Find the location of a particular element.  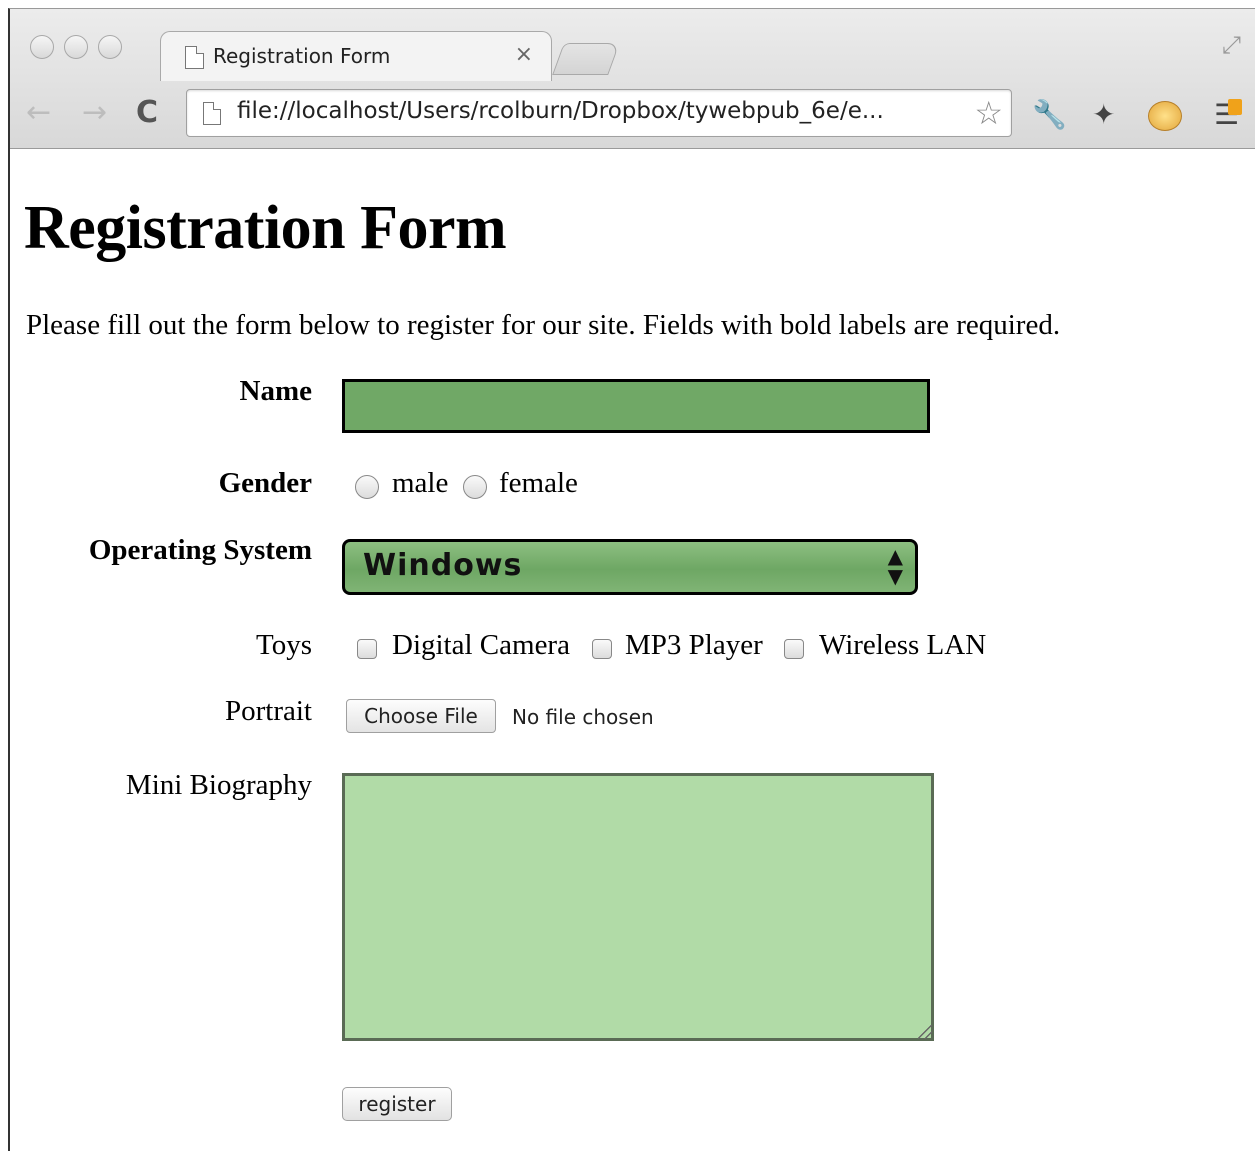

toy-wireless-lan-label: Wireless LAN is located at coordinates (902, 645).